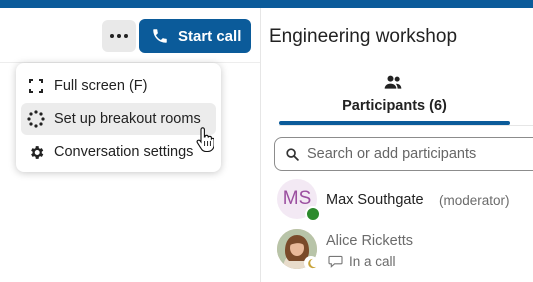 The height and width of the screenshot is (282, 533). I want to click on menu-item-label: Conversation settings, so click(124, 152).